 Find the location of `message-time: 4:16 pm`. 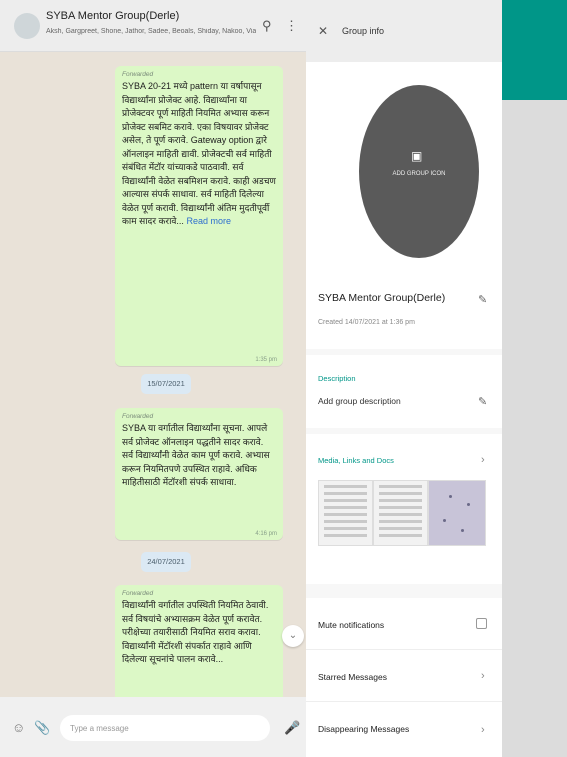

message-time: 4:16 pm is located at coordinates (266, 534).